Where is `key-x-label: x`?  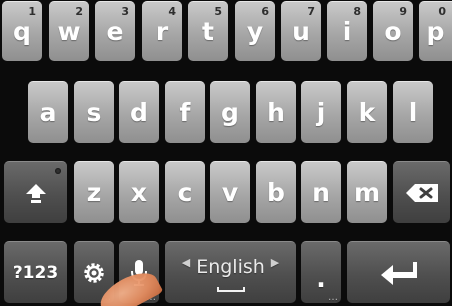 key-x-label: x is located at coordinates (139, 192).